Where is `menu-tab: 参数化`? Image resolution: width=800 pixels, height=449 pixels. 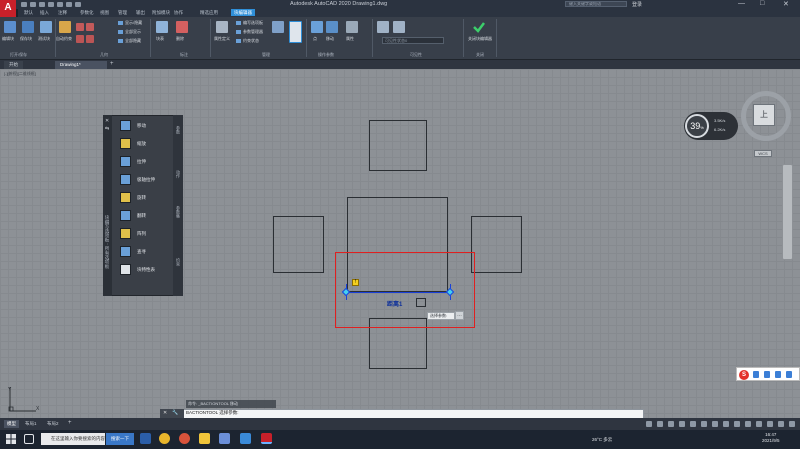
menu-tab: 参数化 is located at coordinates (87, 13).